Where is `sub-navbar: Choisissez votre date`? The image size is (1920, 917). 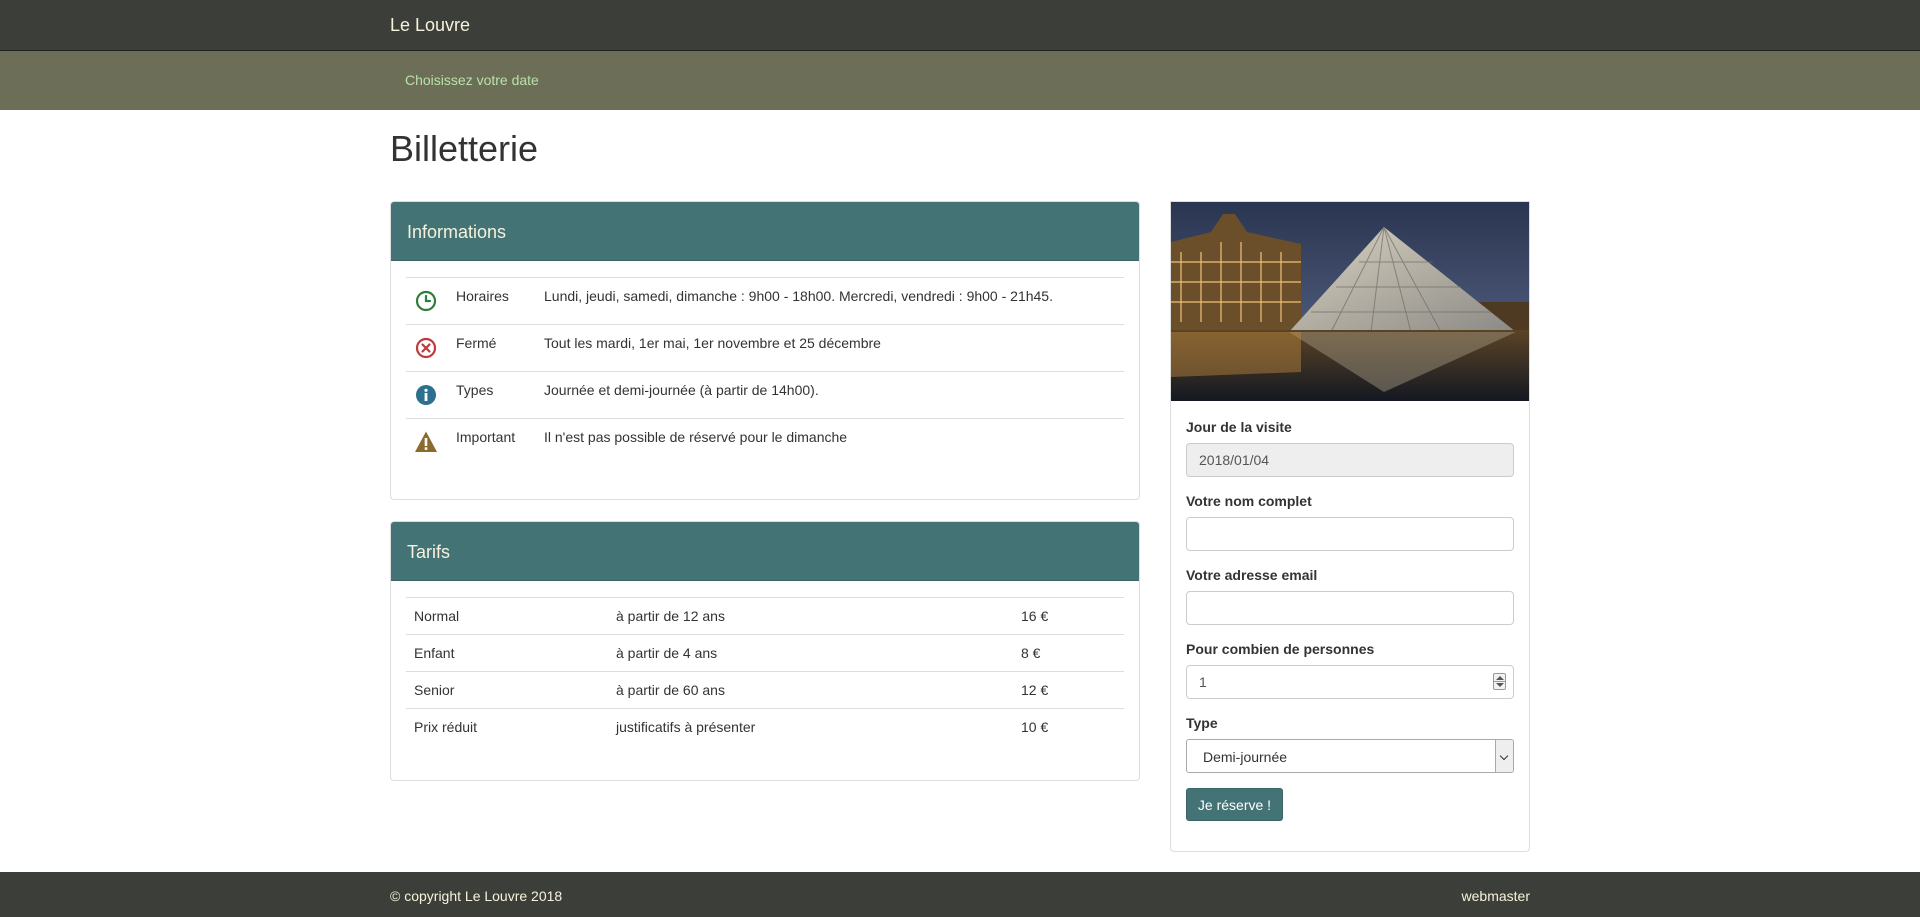 sub-navbar: Choisissez votre date is located at coordinates (960, 80).